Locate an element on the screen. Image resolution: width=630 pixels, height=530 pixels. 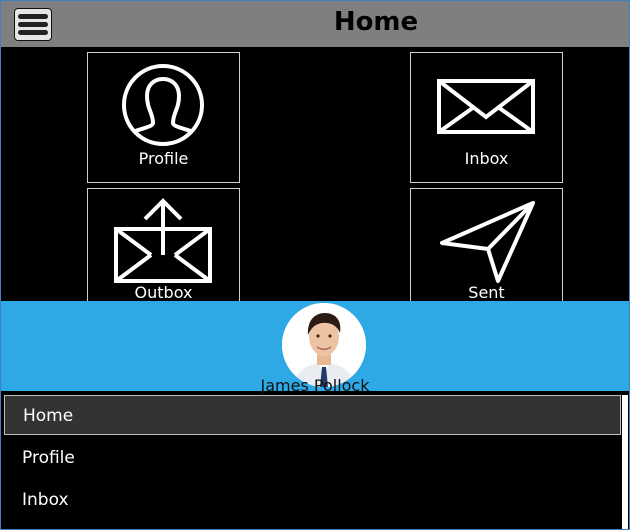
page-title: Home is located at coordinates (376, 22).